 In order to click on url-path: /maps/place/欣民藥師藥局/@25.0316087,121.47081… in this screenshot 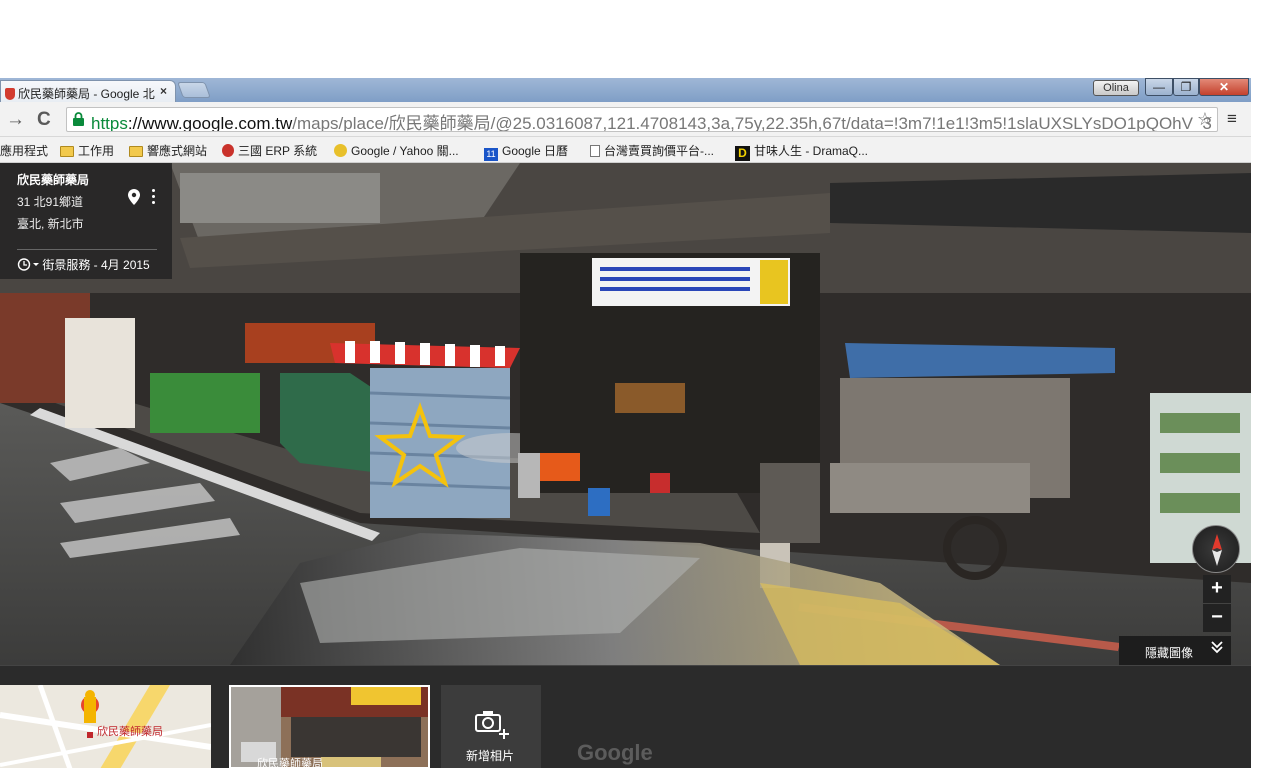, I will do `click(752, 123)`.